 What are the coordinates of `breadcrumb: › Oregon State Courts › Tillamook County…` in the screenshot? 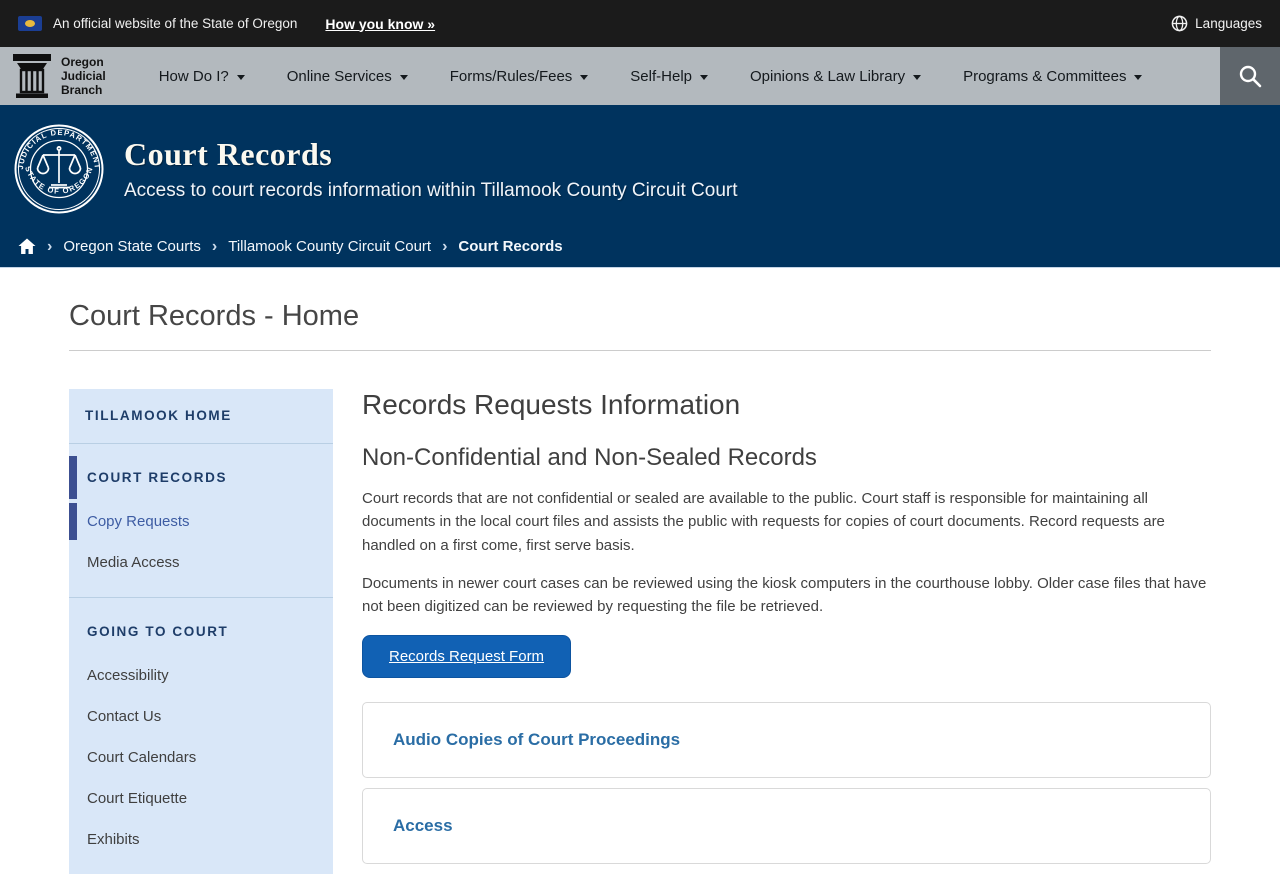 It's located at (640, 250).